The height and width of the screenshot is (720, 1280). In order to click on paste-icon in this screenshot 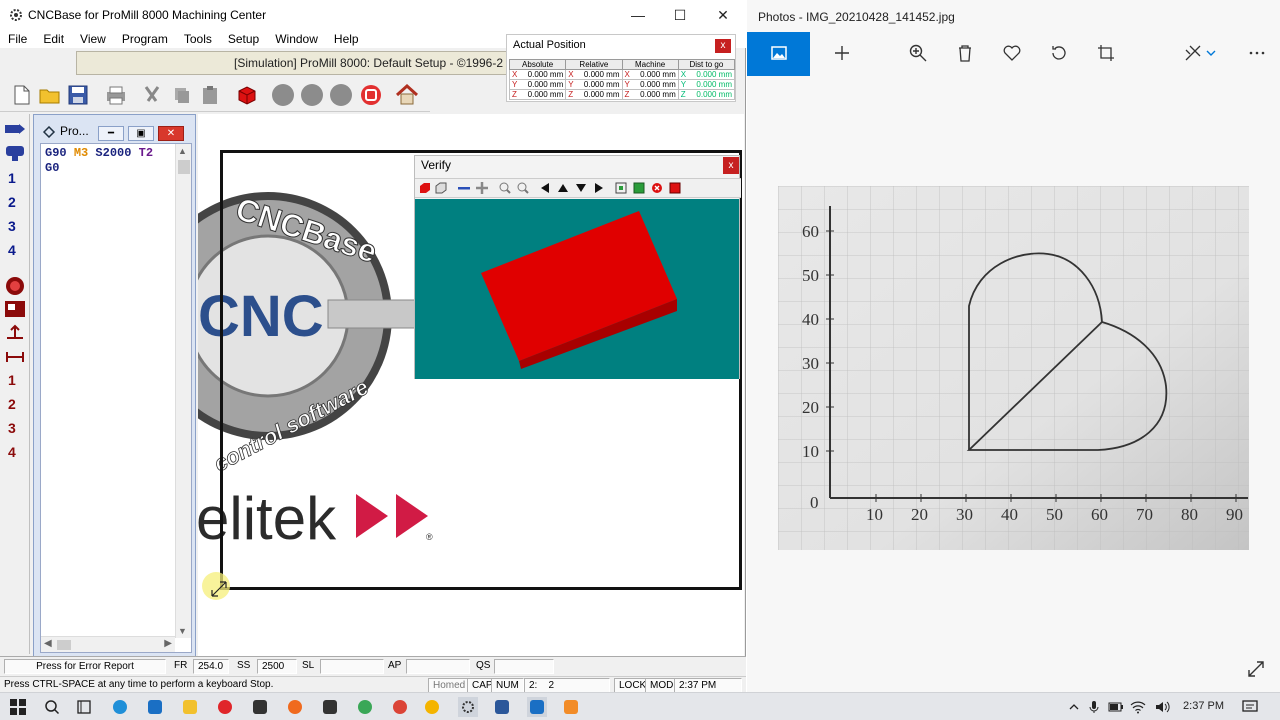, I will do `click(210, 95)`.